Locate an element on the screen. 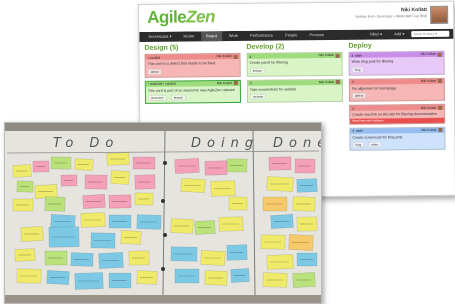  card-text: Fix alignment on homepage is located at coordinates (374, 88).